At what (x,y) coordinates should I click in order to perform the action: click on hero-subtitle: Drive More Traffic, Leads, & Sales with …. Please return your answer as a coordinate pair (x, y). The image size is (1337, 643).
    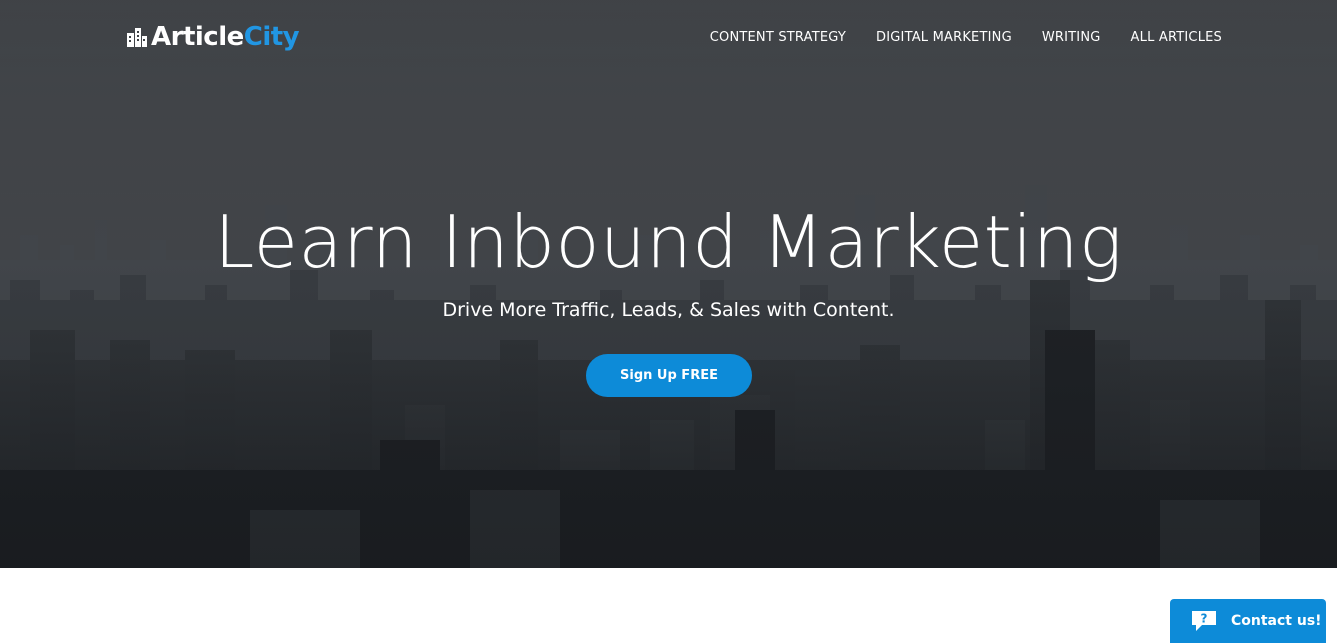
    Looking at the image, I should click on (668, 310).